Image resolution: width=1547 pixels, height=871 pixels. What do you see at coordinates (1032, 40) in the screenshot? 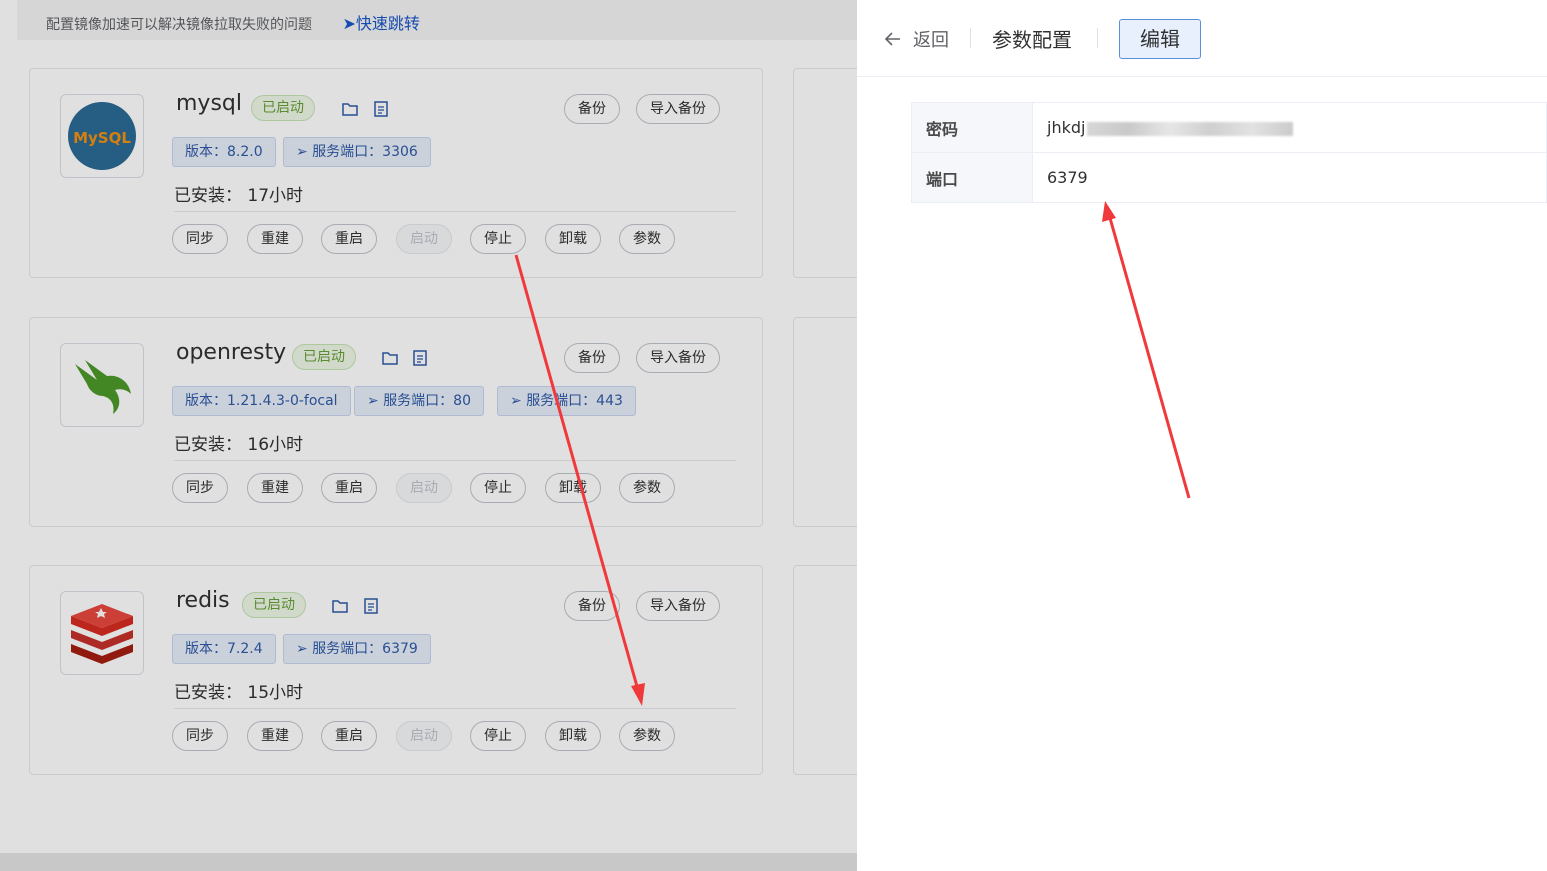
I see `drawer-title: 参数配置` at bounding box center [1032, 40].